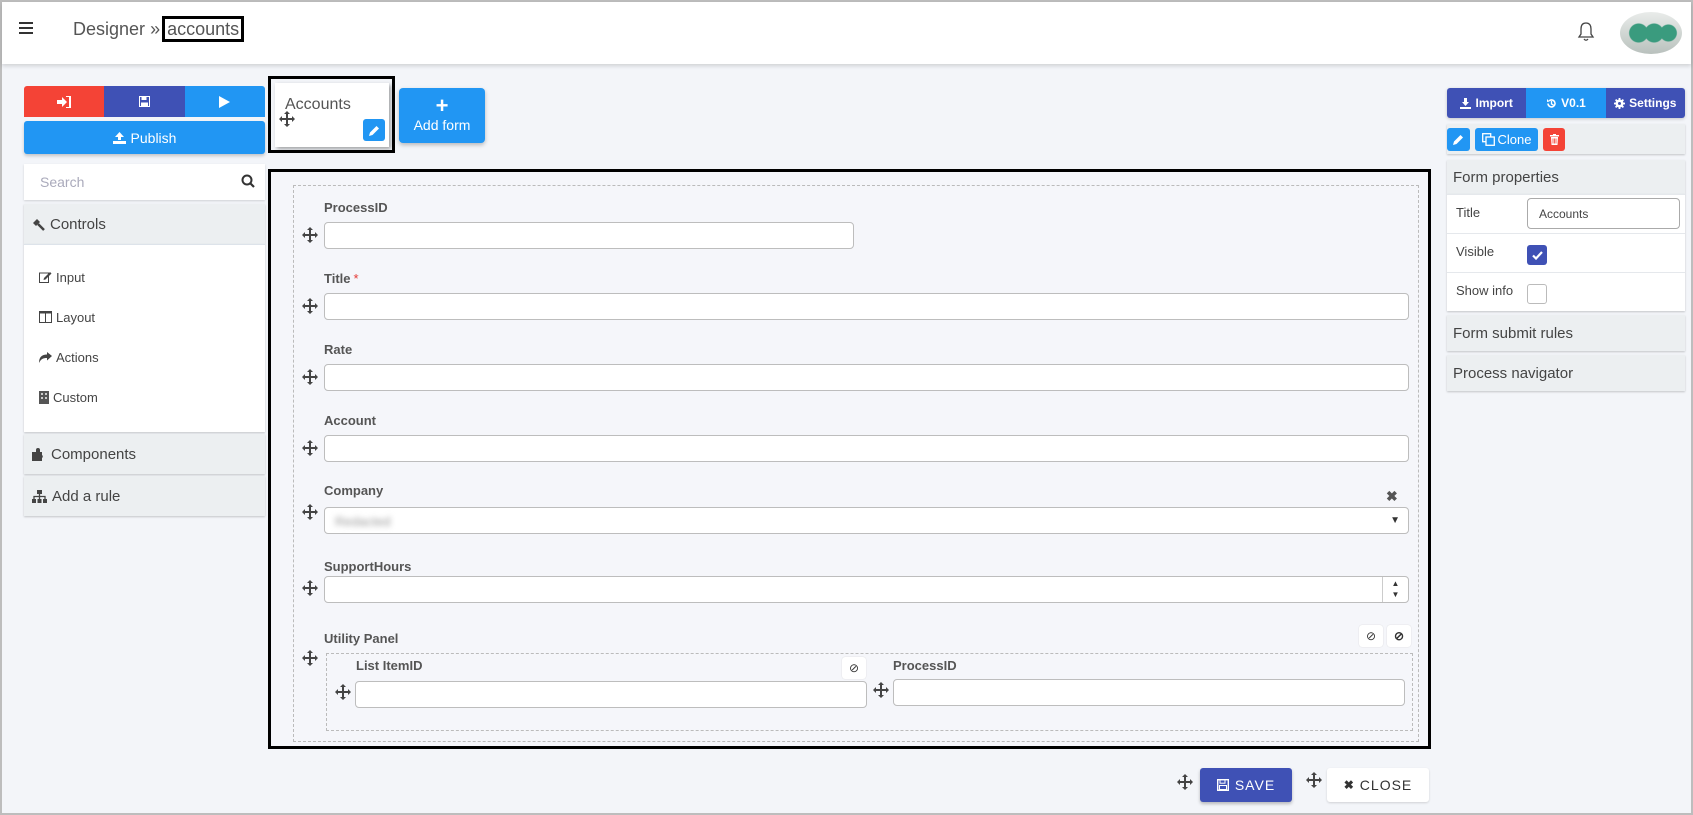  What do you see at coordinates (866, 520) in the screenshot?
I see `company-select: Redacted ▼` at bounding box center [866, 520].